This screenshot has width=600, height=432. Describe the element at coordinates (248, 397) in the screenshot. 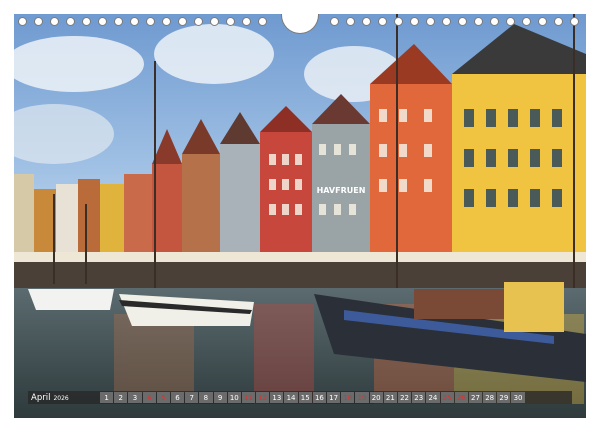

I see `calendar-day: 11` at that location.